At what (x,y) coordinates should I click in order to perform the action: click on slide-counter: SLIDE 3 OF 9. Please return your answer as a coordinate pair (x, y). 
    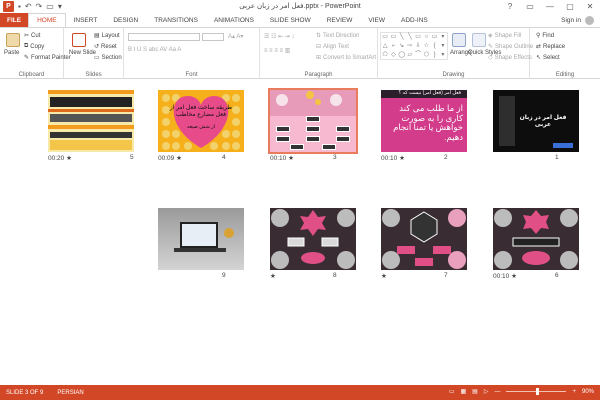
    Looking at the image, I should click on (25, 392).